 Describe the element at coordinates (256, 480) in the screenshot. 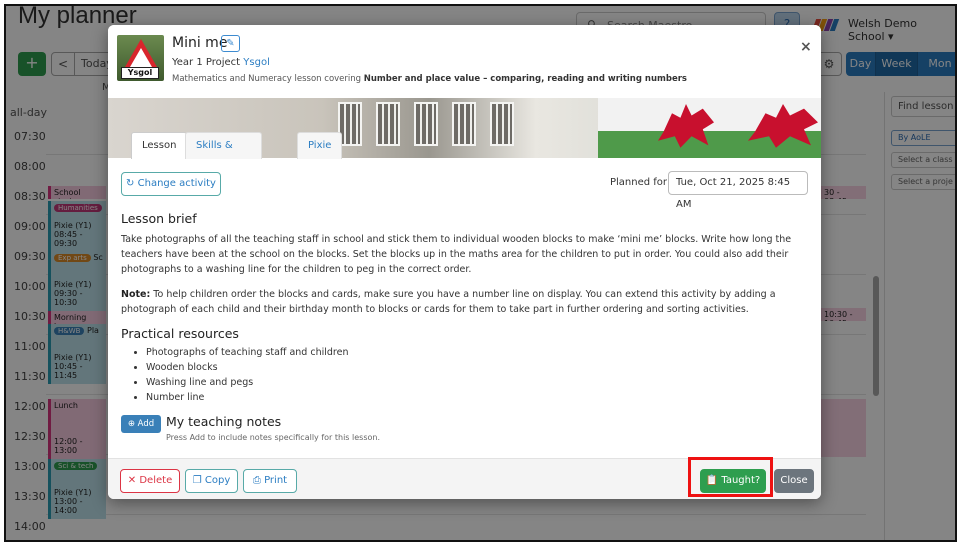

I see `printer-icon: ⎙` at that location.